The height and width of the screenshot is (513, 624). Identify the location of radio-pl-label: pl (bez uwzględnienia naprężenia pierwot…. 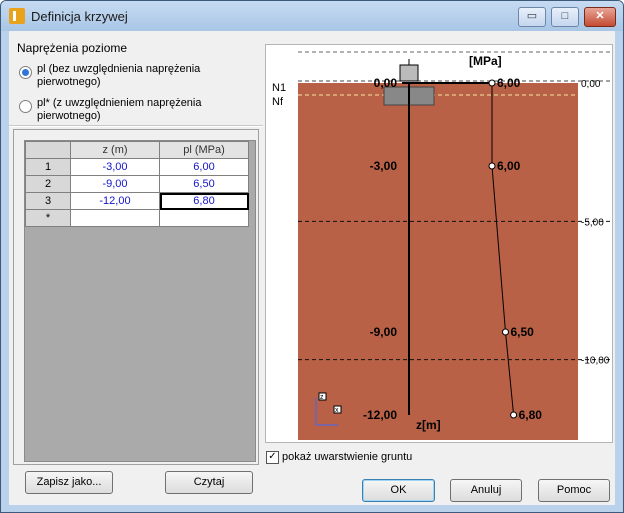
(142, 76).